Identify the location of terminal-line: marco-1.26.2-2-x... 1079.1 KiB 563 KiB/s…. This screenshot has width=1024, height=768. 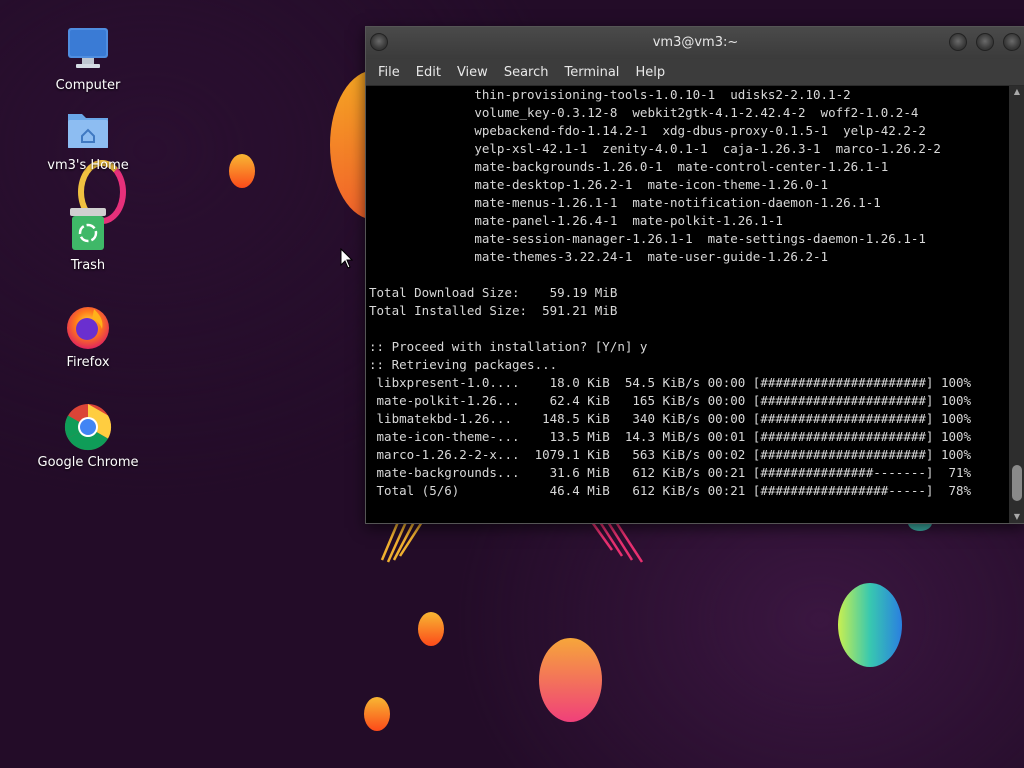
(670, 454).